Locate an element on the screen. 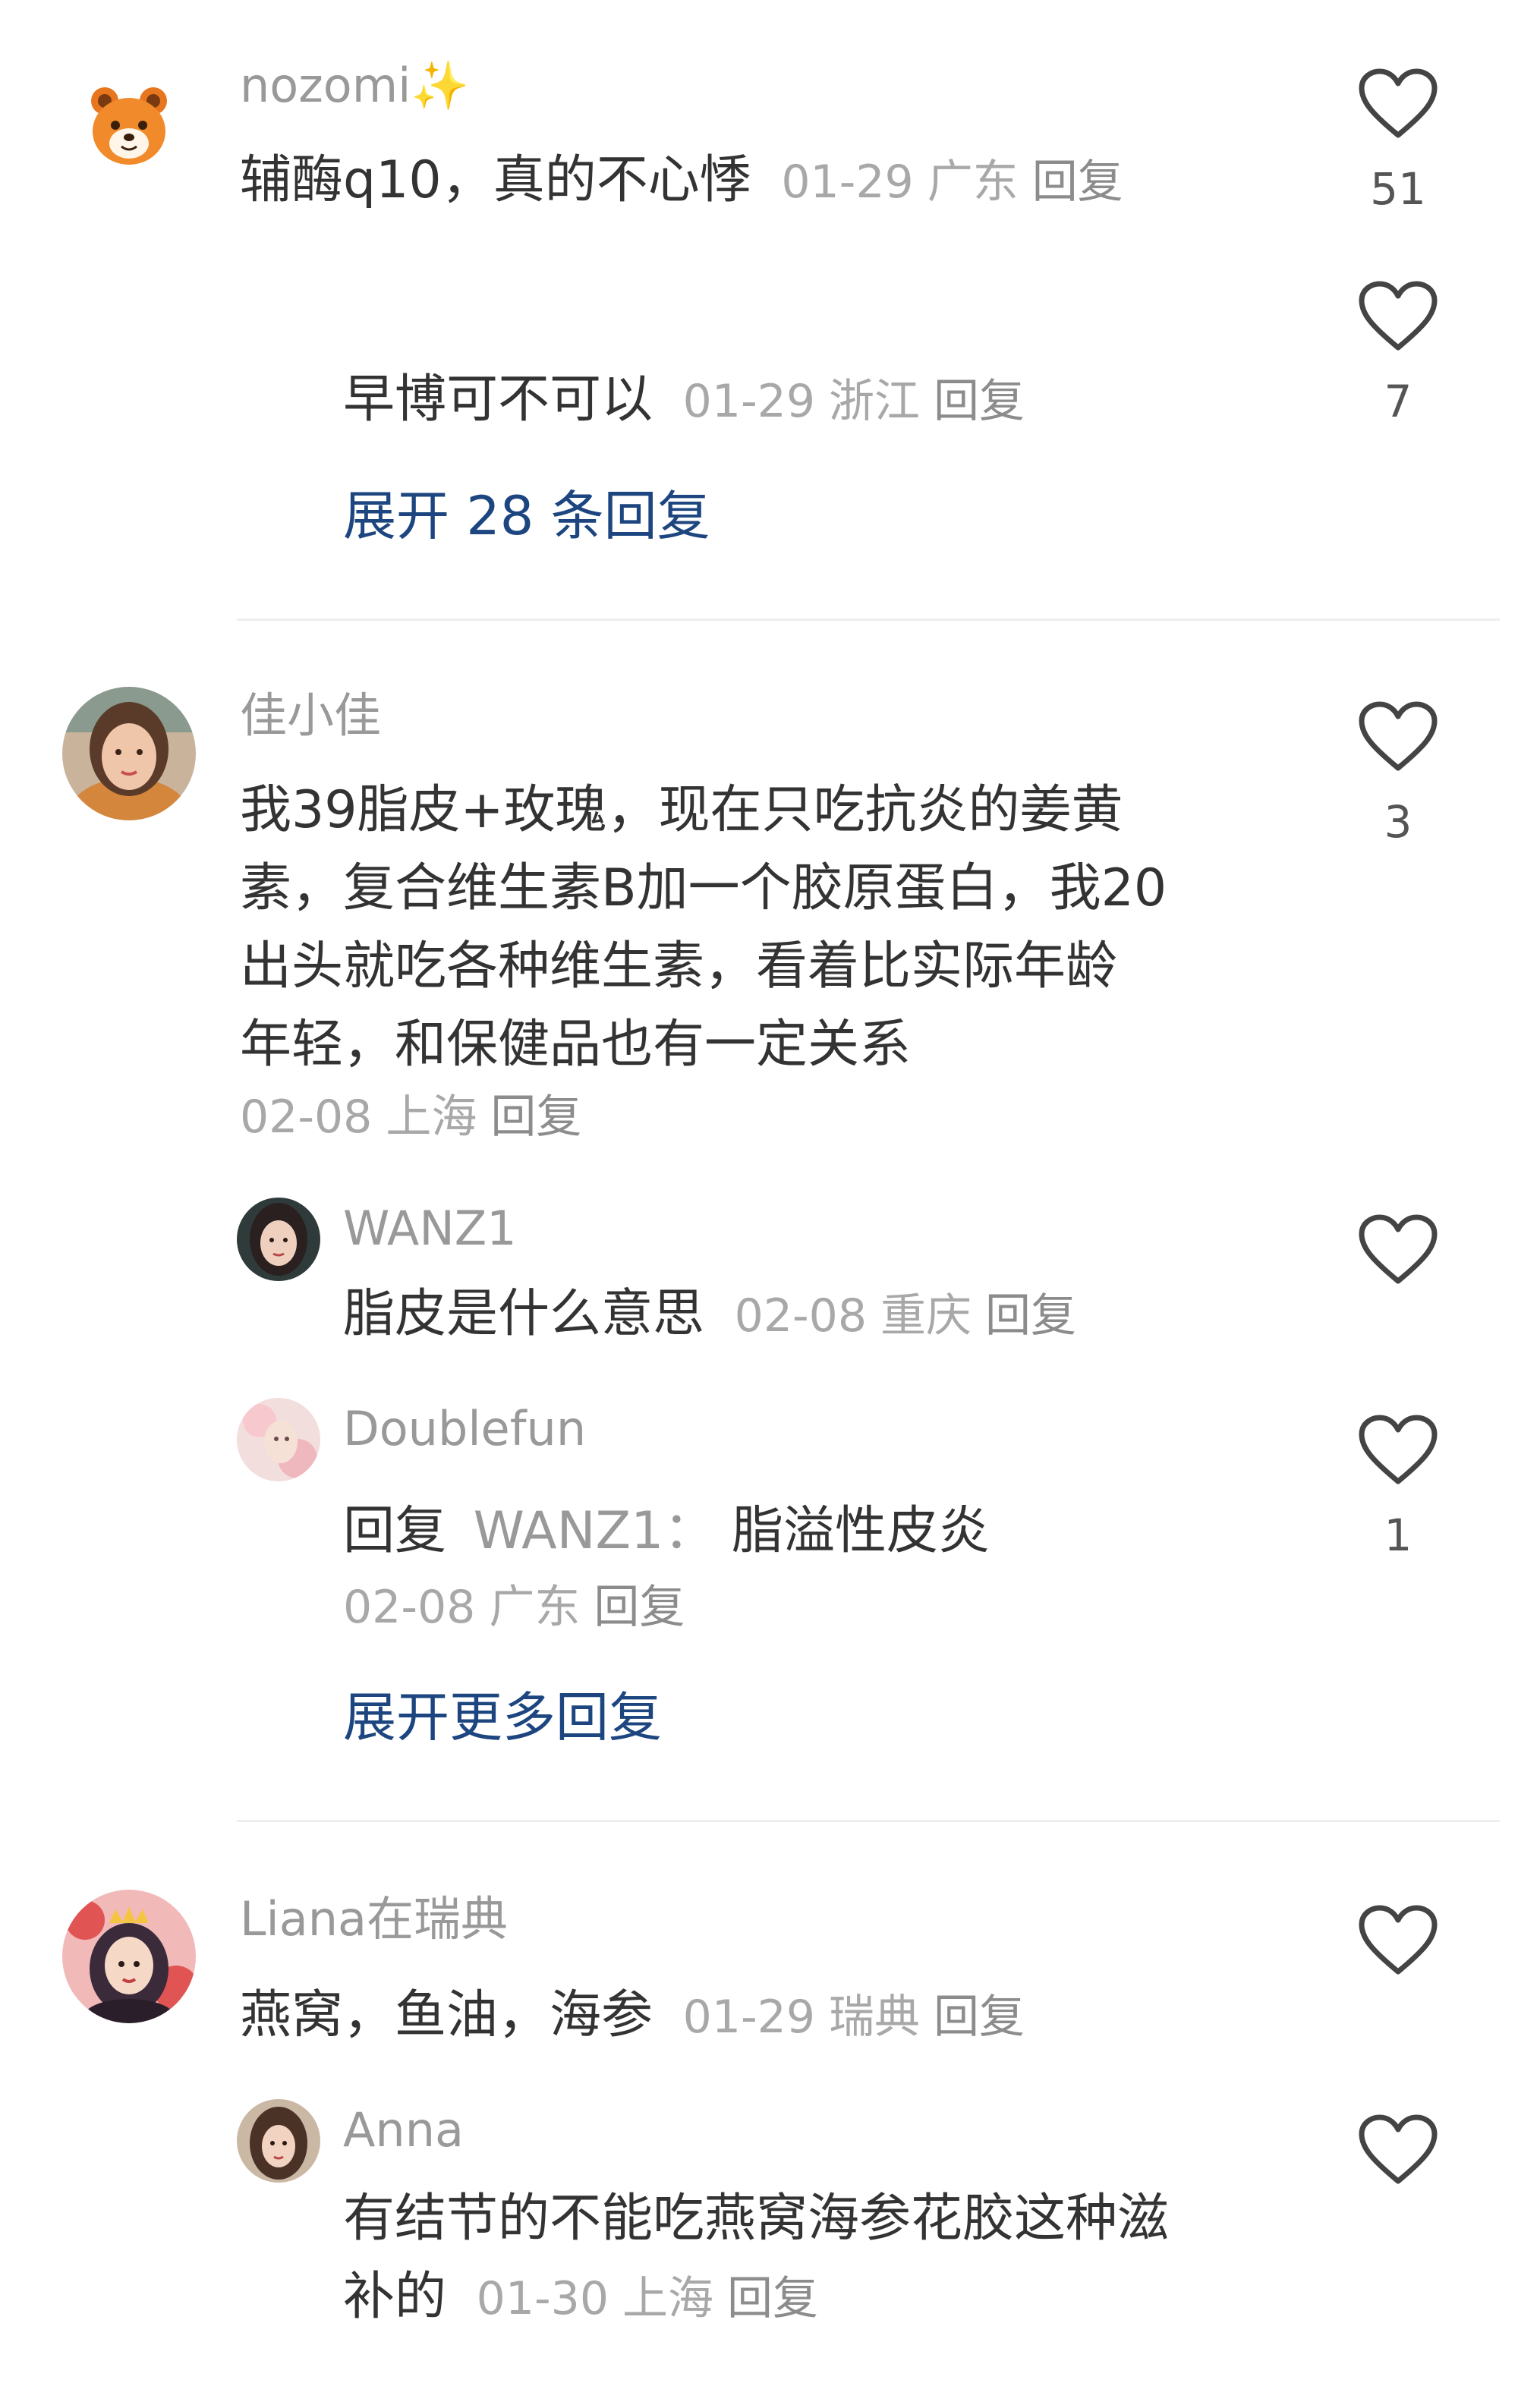 This screenshot has height=2408, width=1518. cartoon-avatar-icon is located at coordinates (129, 1956).